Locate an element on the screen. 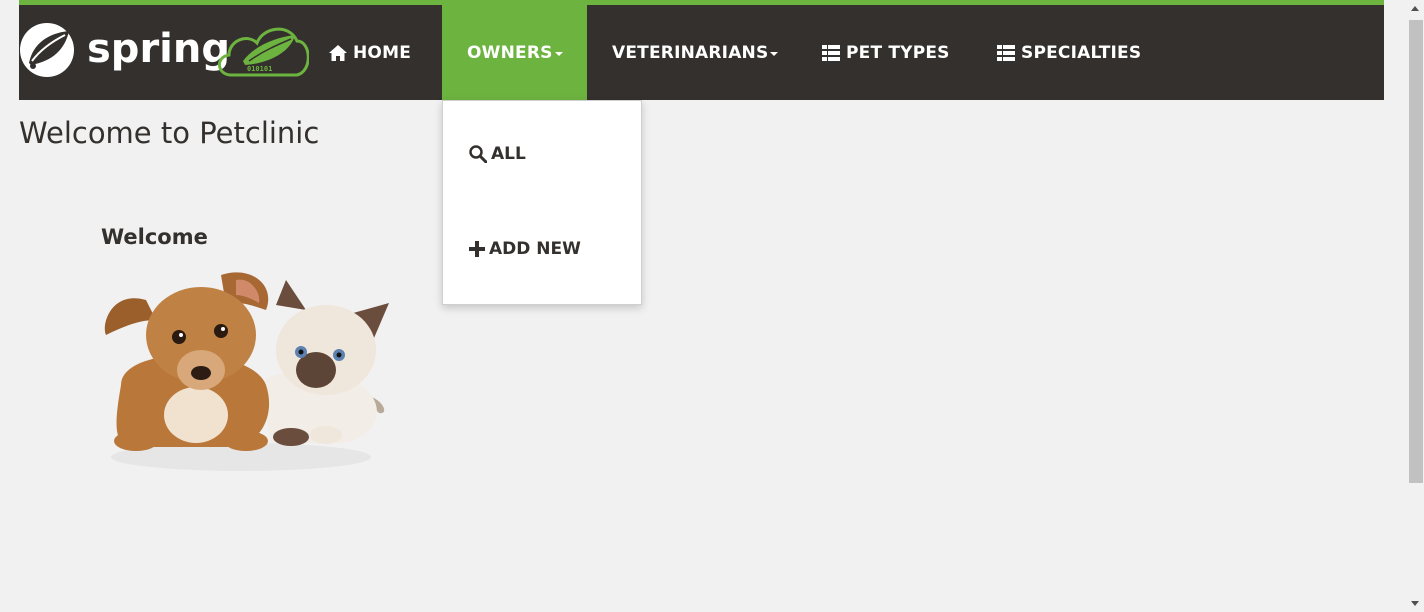 The image size is (1424, 612). nav-home-label: HOME is located at coordinates (382, 52).